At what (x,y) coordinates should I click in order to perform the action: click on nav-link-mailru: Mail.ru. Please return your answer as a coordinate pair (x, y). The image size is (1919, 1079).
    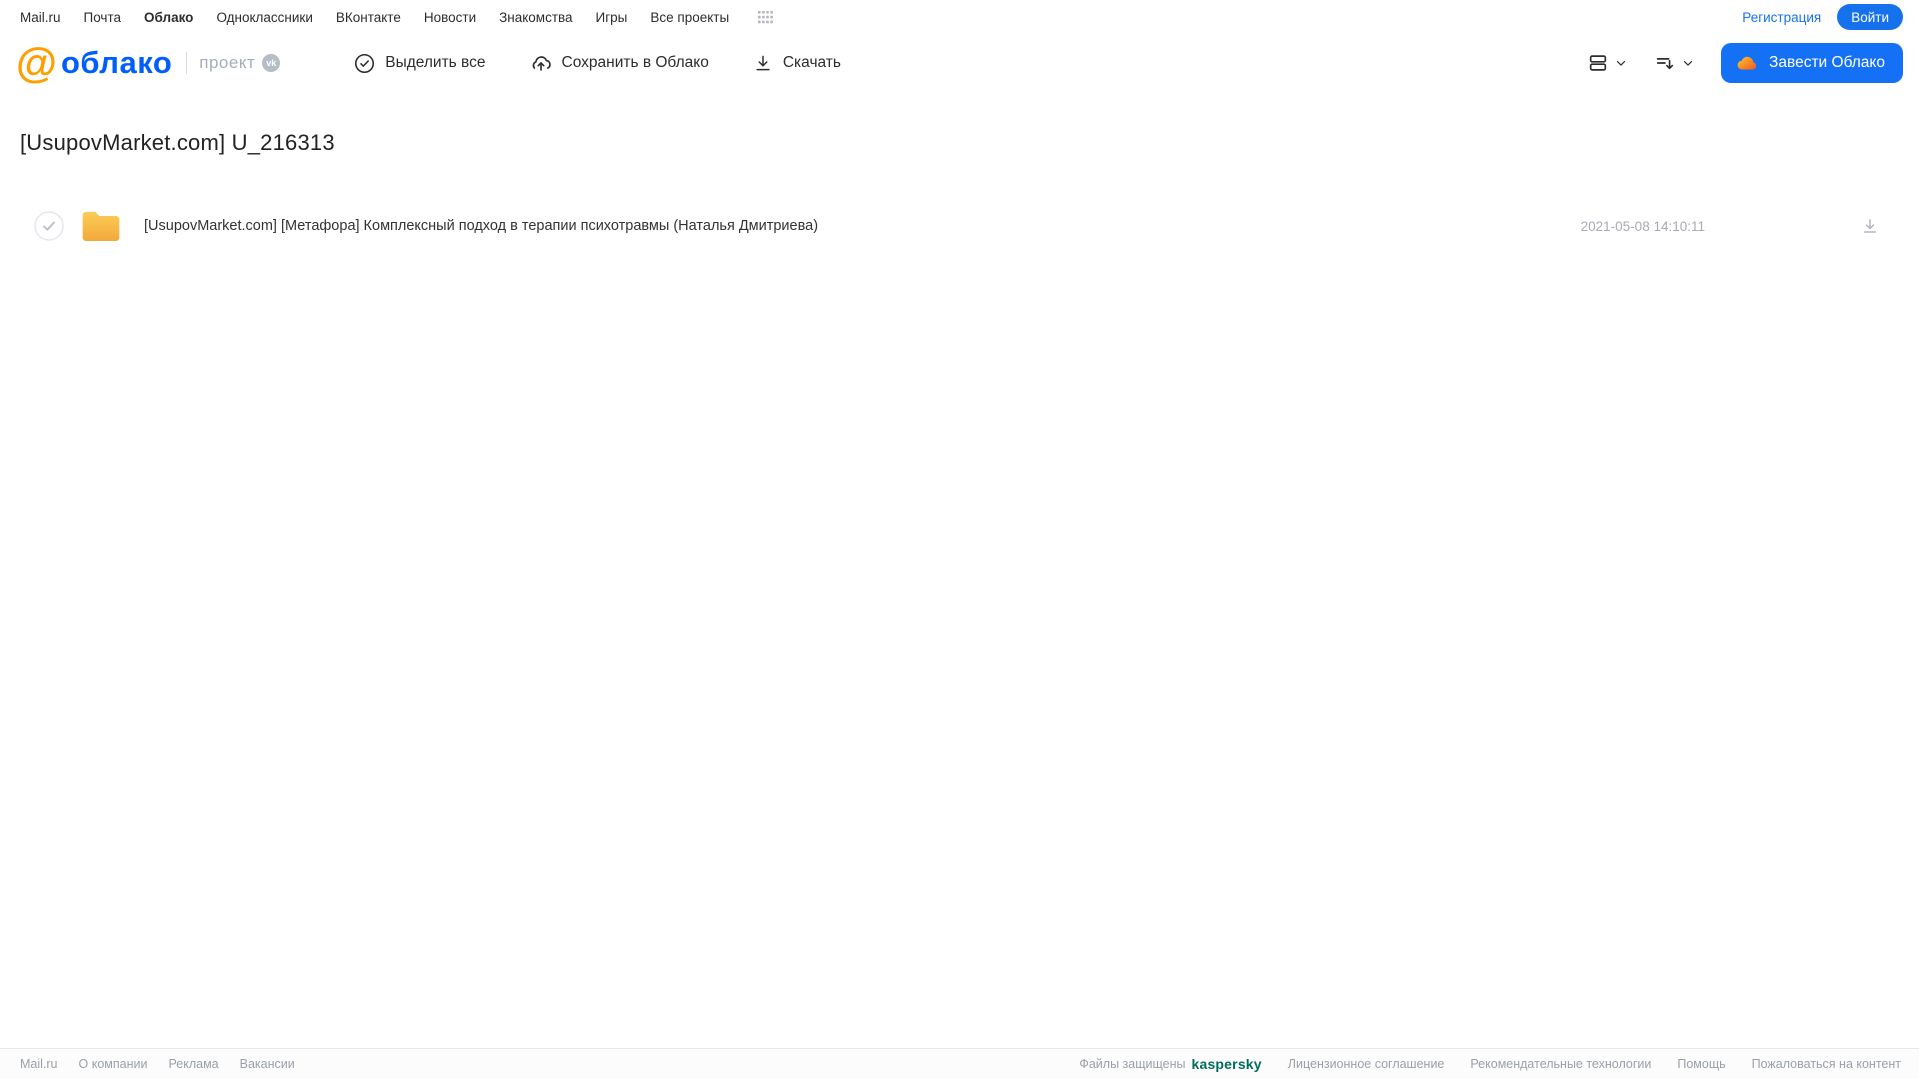
    Looking at the image, I should click on (40, 17).